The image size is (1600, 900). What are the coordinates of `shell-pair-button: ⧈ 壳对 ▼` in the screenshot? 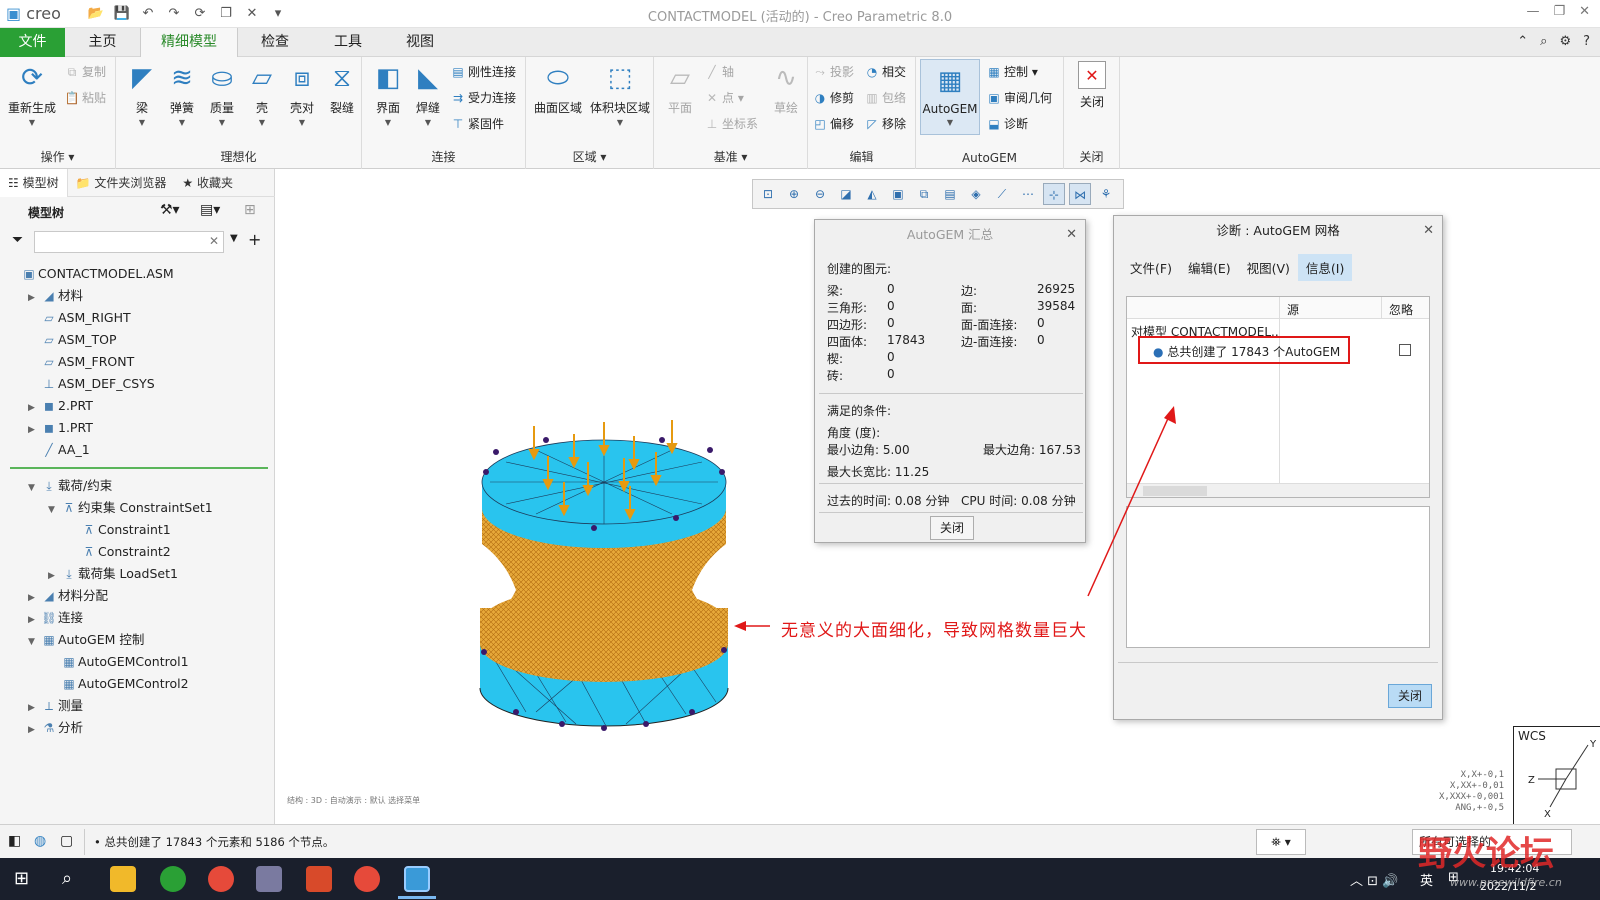 It's located at (302, 94).